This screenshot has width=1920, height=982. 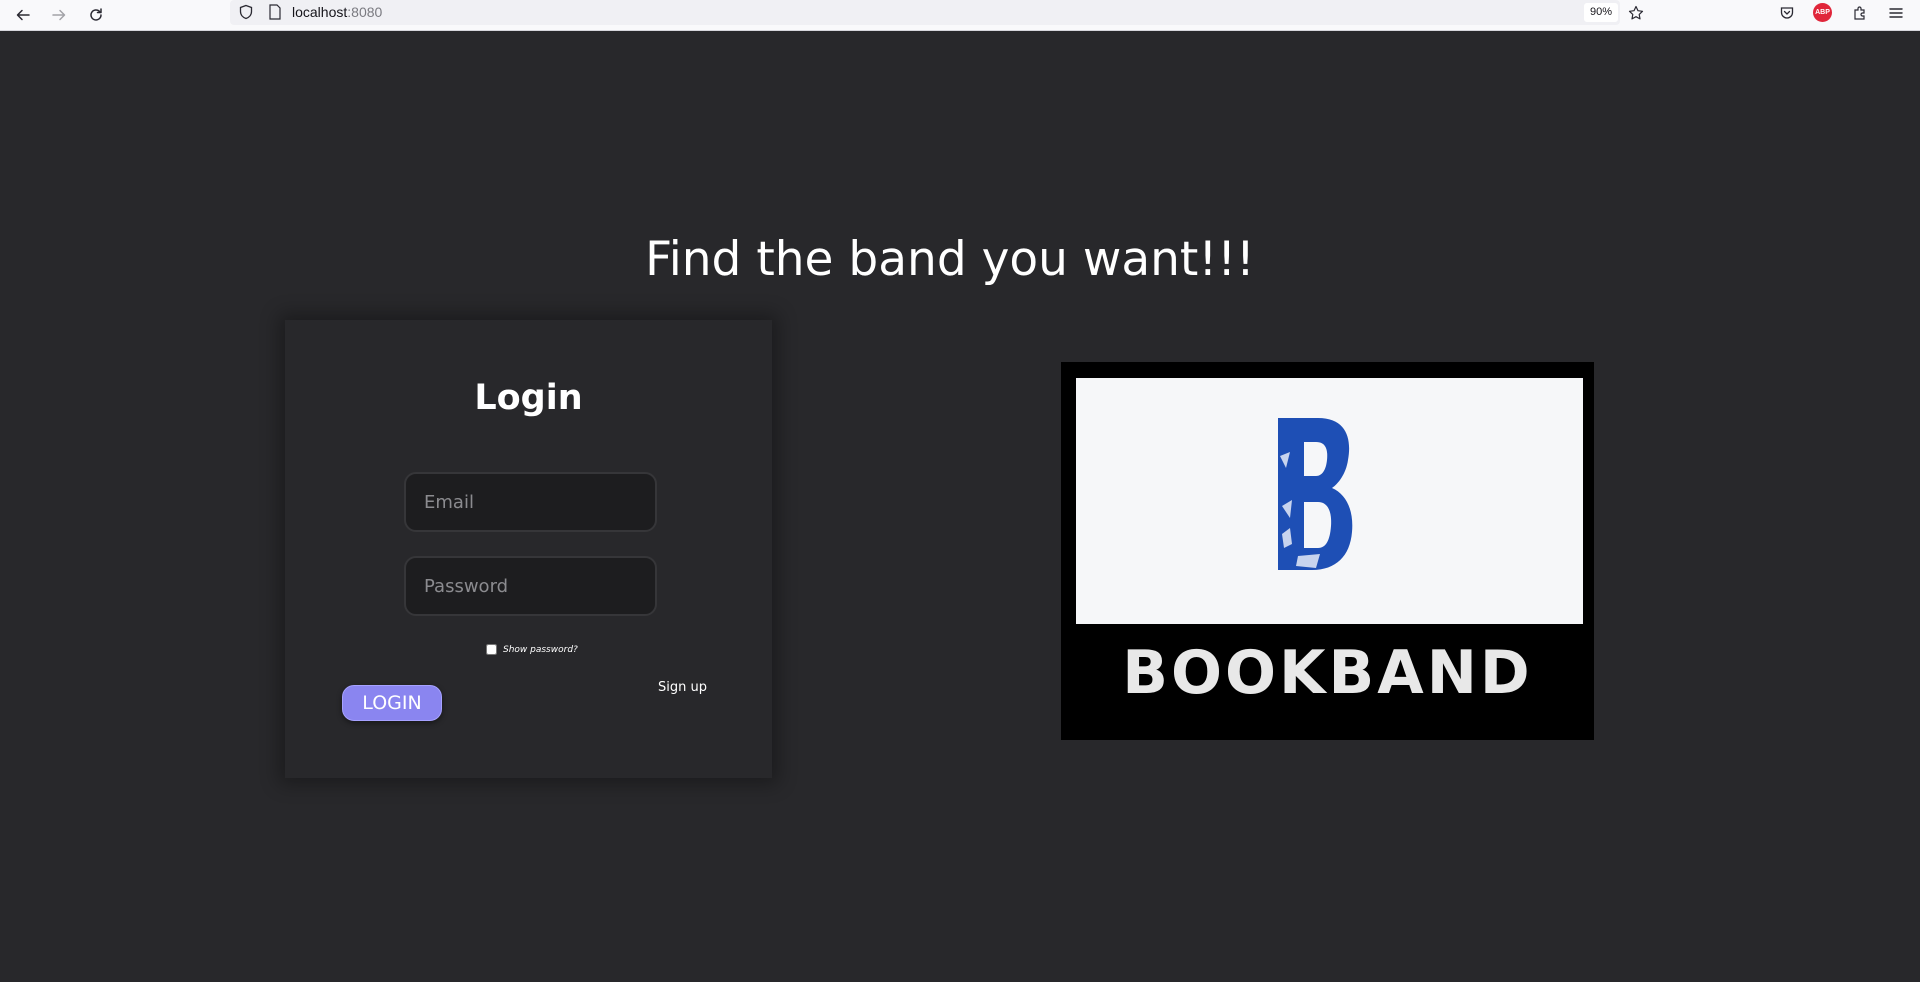 I want to click on login-button: LOGIN, so click(x=392, y=703).